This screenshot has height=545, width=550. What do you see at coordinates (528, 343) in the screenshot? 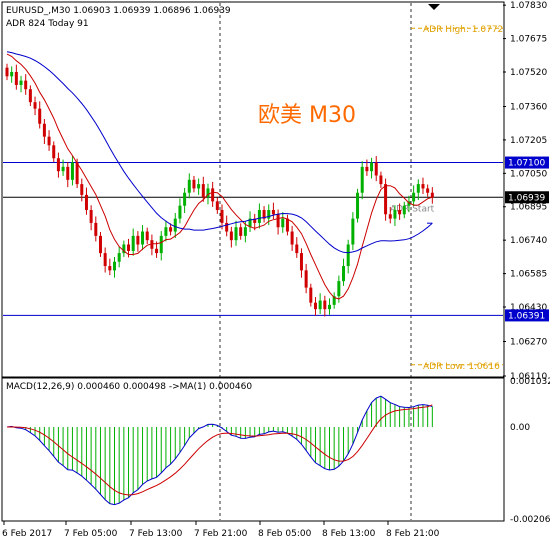
I see `price-tick-label: 1.06270` at bounding box center [528, 343].